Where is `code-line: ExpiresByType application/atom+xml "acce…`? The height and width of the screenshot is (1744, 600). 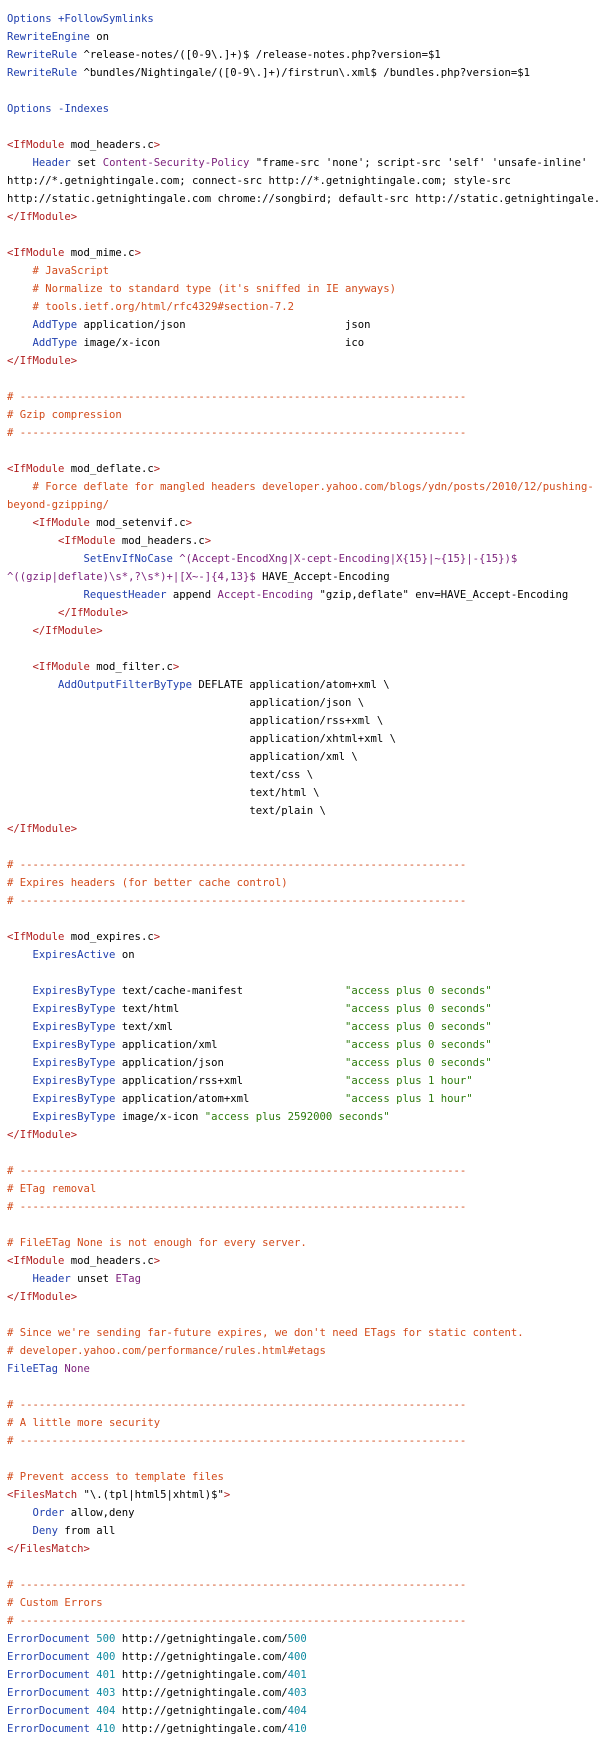
code-line: ExpiresByType application/atom+xml "acce… is located at coordinates (303, 1099).